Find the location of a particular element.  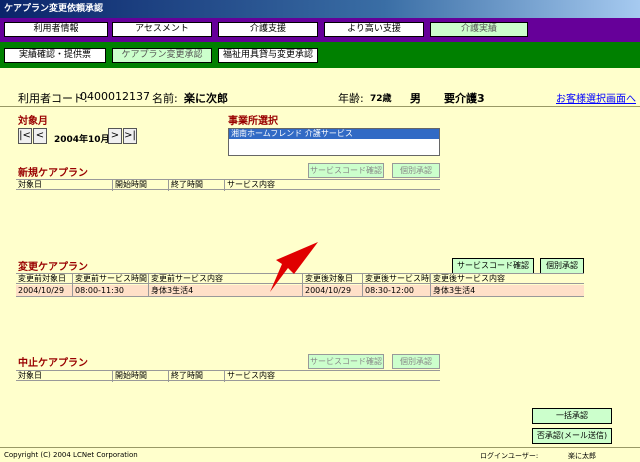

office-listbox: 湘南ホームフレンド 介護サービス is located at coordinates (334, 142).